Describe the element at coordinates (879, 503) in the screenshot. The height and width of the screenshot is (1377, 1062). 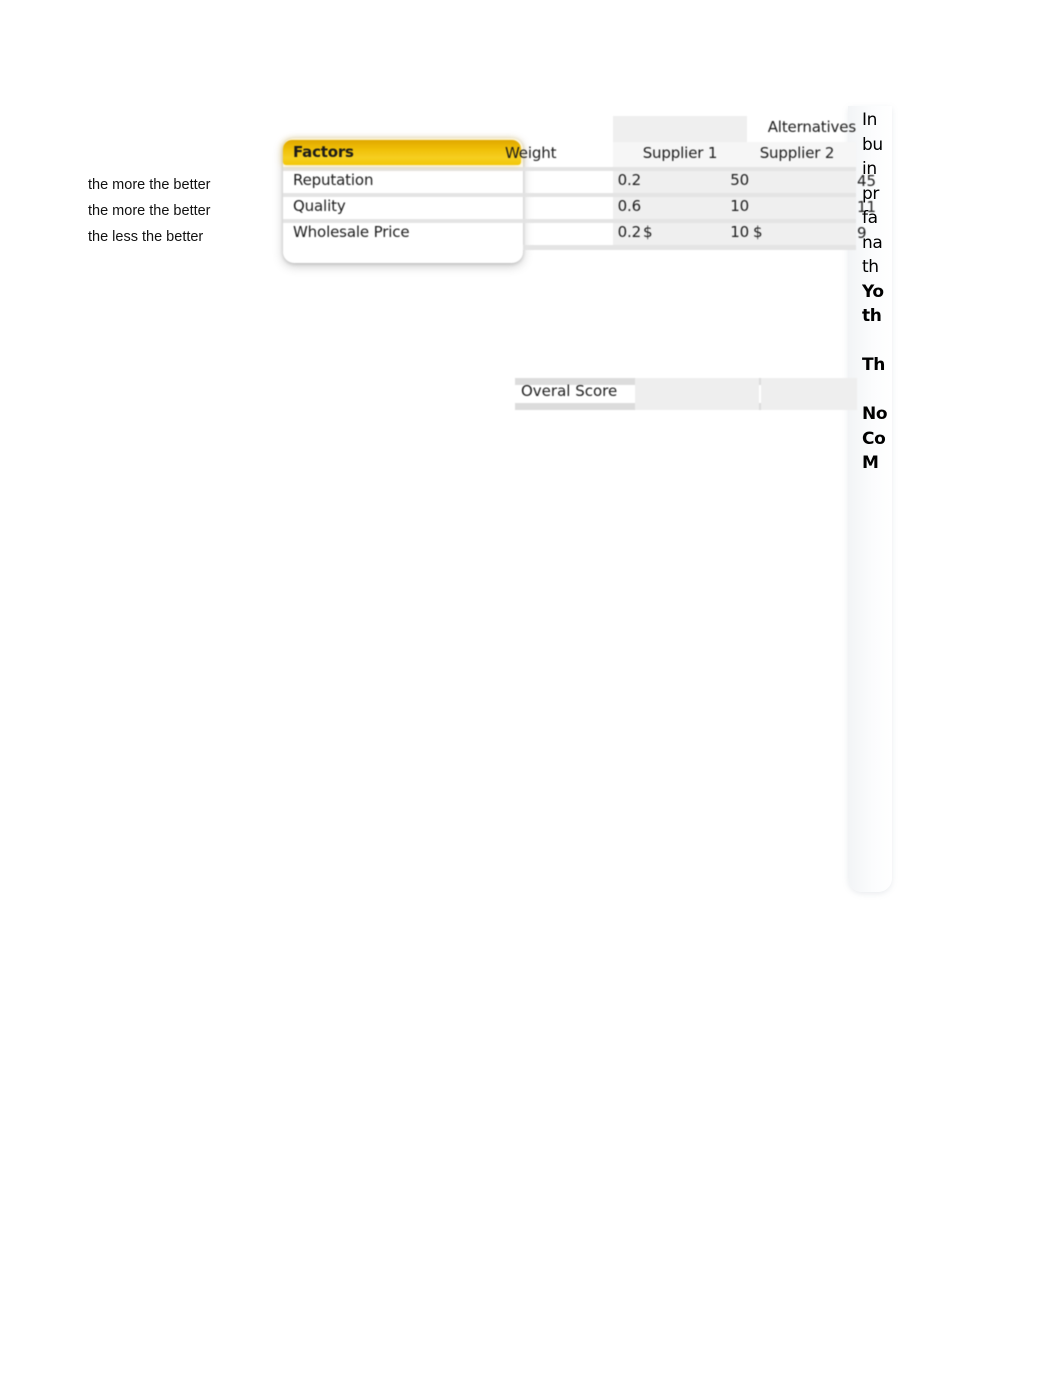
I see `clipped-notes-column: In bu in pr fa na th Yo th Th No Co M` at that location.